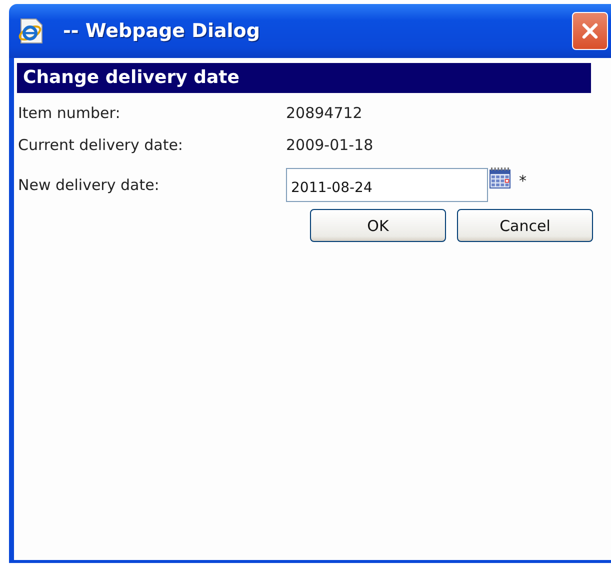 This screenshot has width=611, height=564. Describe the element at coordinates (162, 31) in the screenshot. I see `window-title: -- Webpage Dialog` at that location.